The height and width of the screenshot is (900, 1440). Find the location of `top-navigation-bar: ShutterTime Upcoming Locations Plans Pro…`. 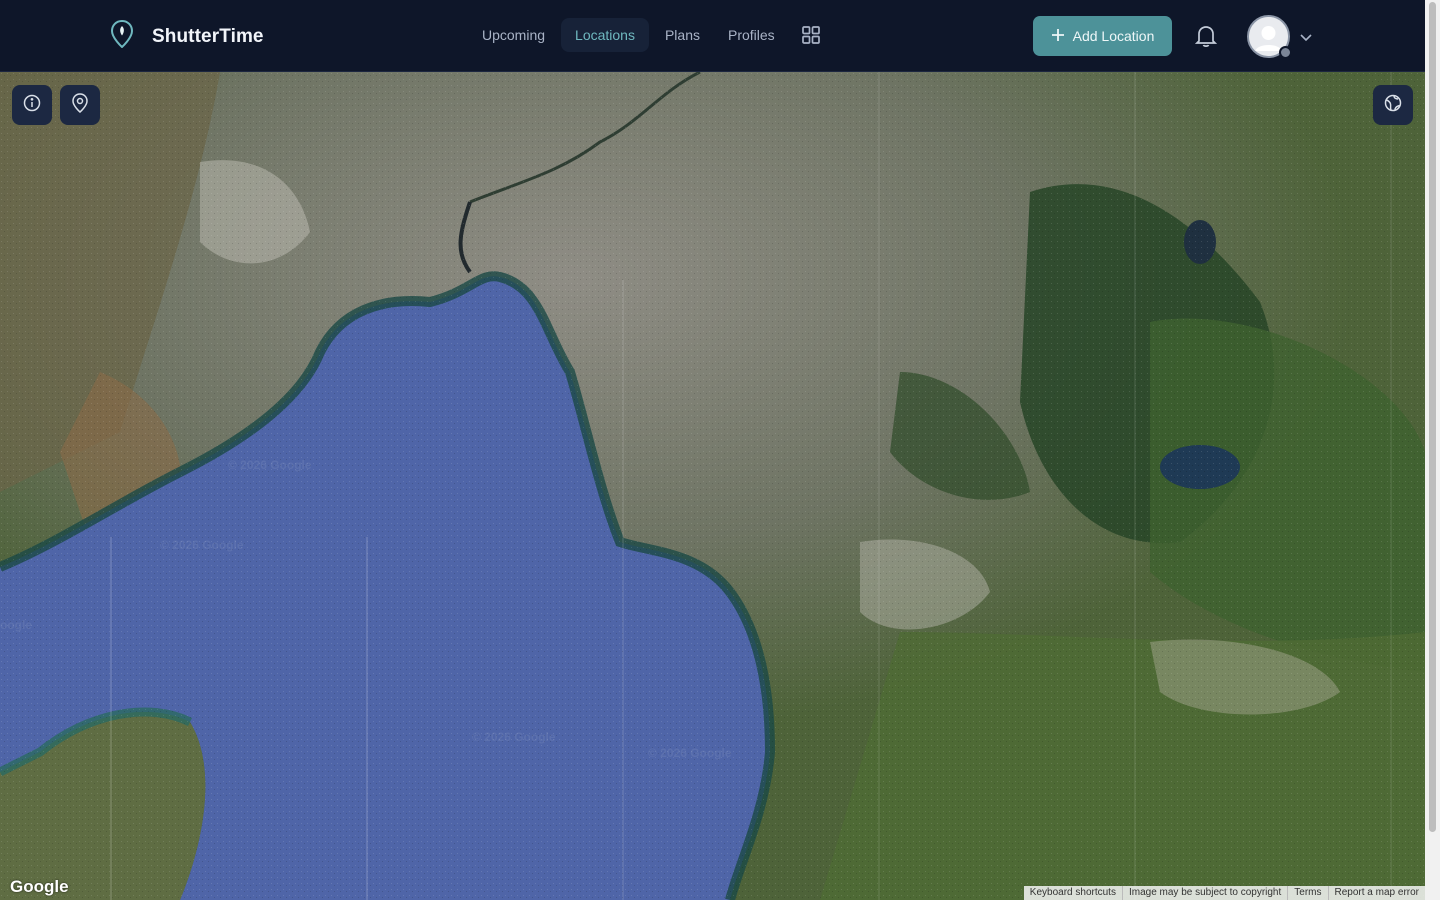

top-navigation-bar: ShutterTime Upcoming Locations Plans Pro… is located at coordinates (712, 36).